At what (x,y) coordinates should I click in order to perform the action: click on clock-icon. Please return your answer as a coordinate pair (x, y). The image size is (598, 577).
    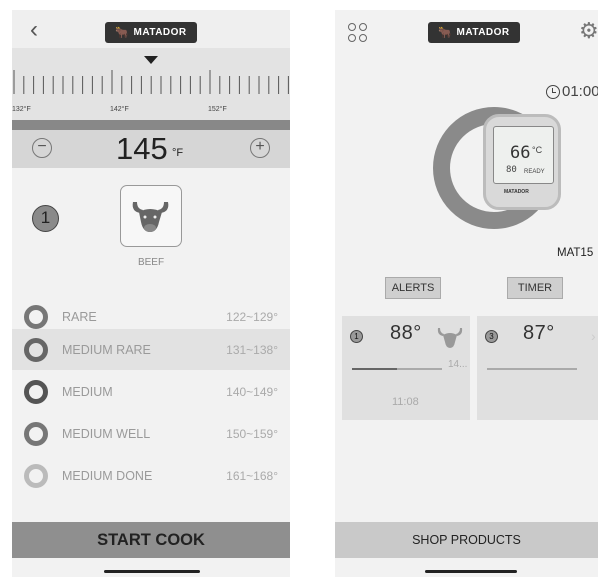
    Looking at the image, I should click on (553, 91).